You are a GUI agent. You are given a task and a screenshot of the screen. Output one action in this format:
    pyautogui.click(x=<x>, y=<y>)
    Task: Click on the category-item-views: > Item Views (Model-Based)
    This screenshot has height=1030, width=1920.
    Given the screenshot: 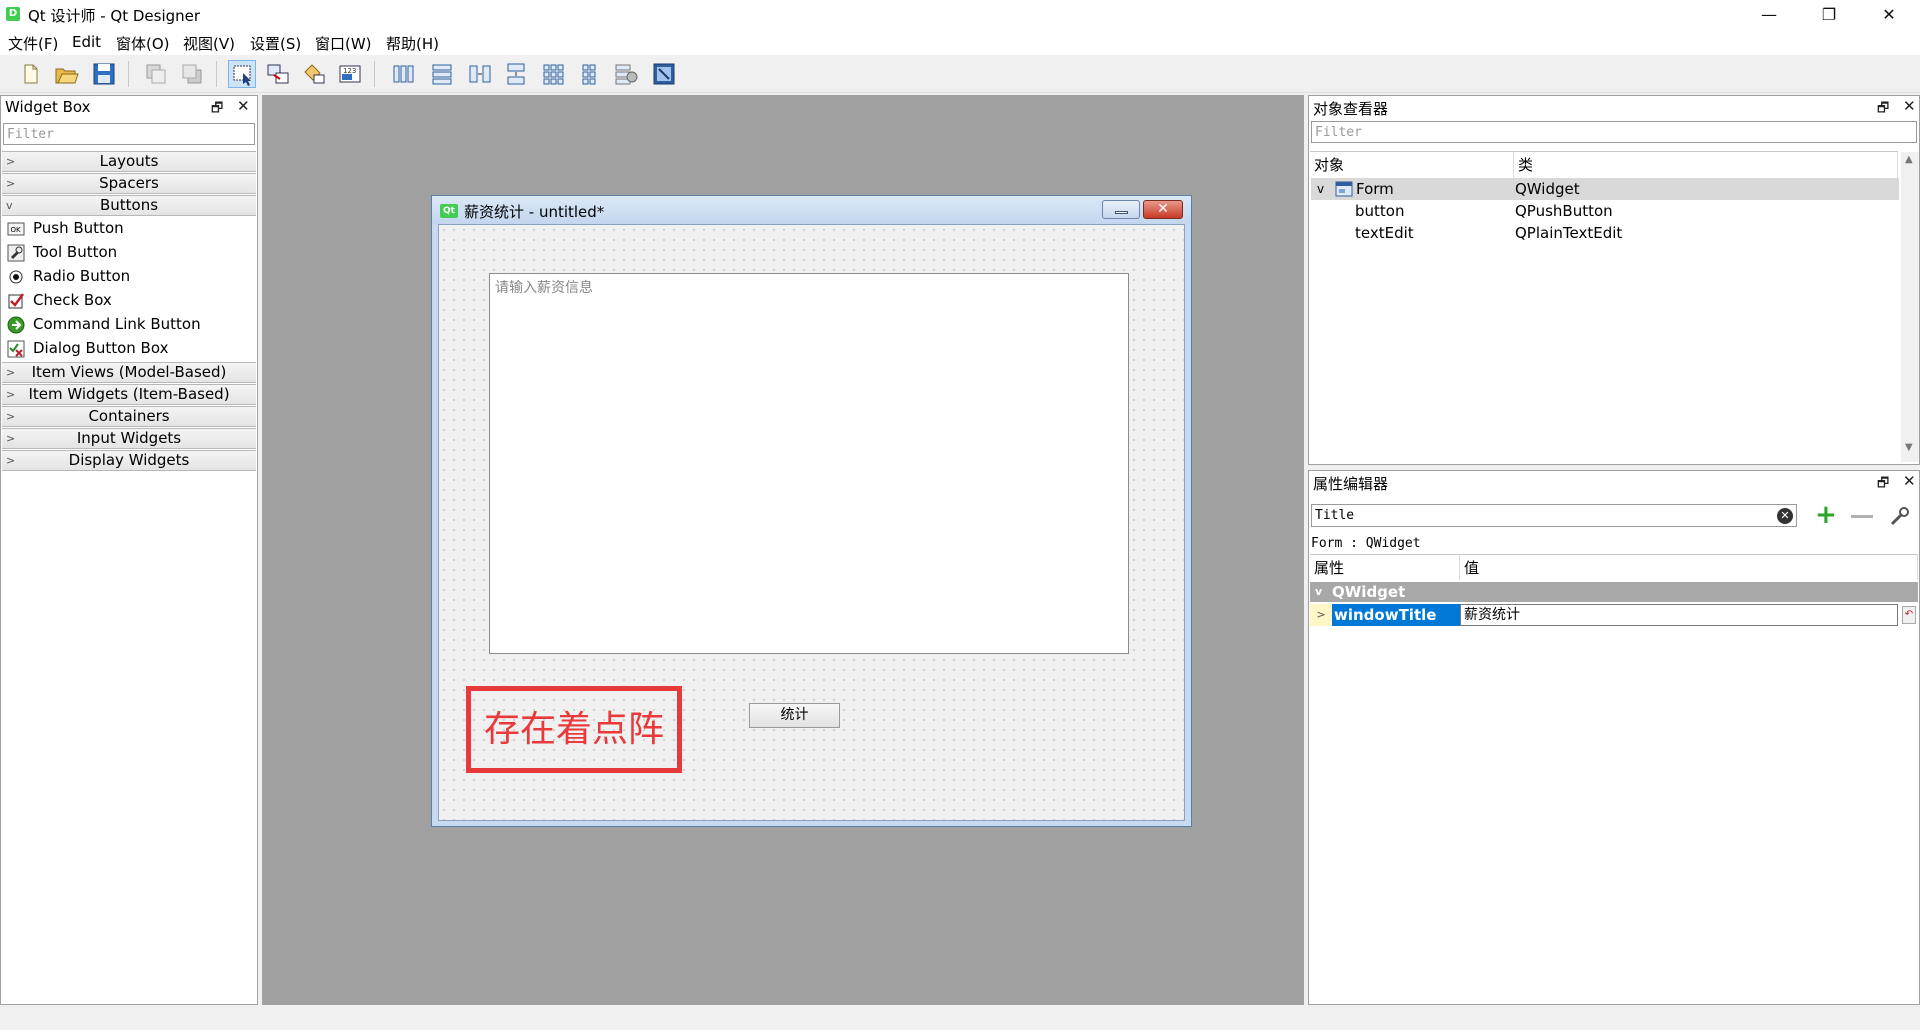 What is the action you would take?
    pyautogui.click(x=129, y=372)
    